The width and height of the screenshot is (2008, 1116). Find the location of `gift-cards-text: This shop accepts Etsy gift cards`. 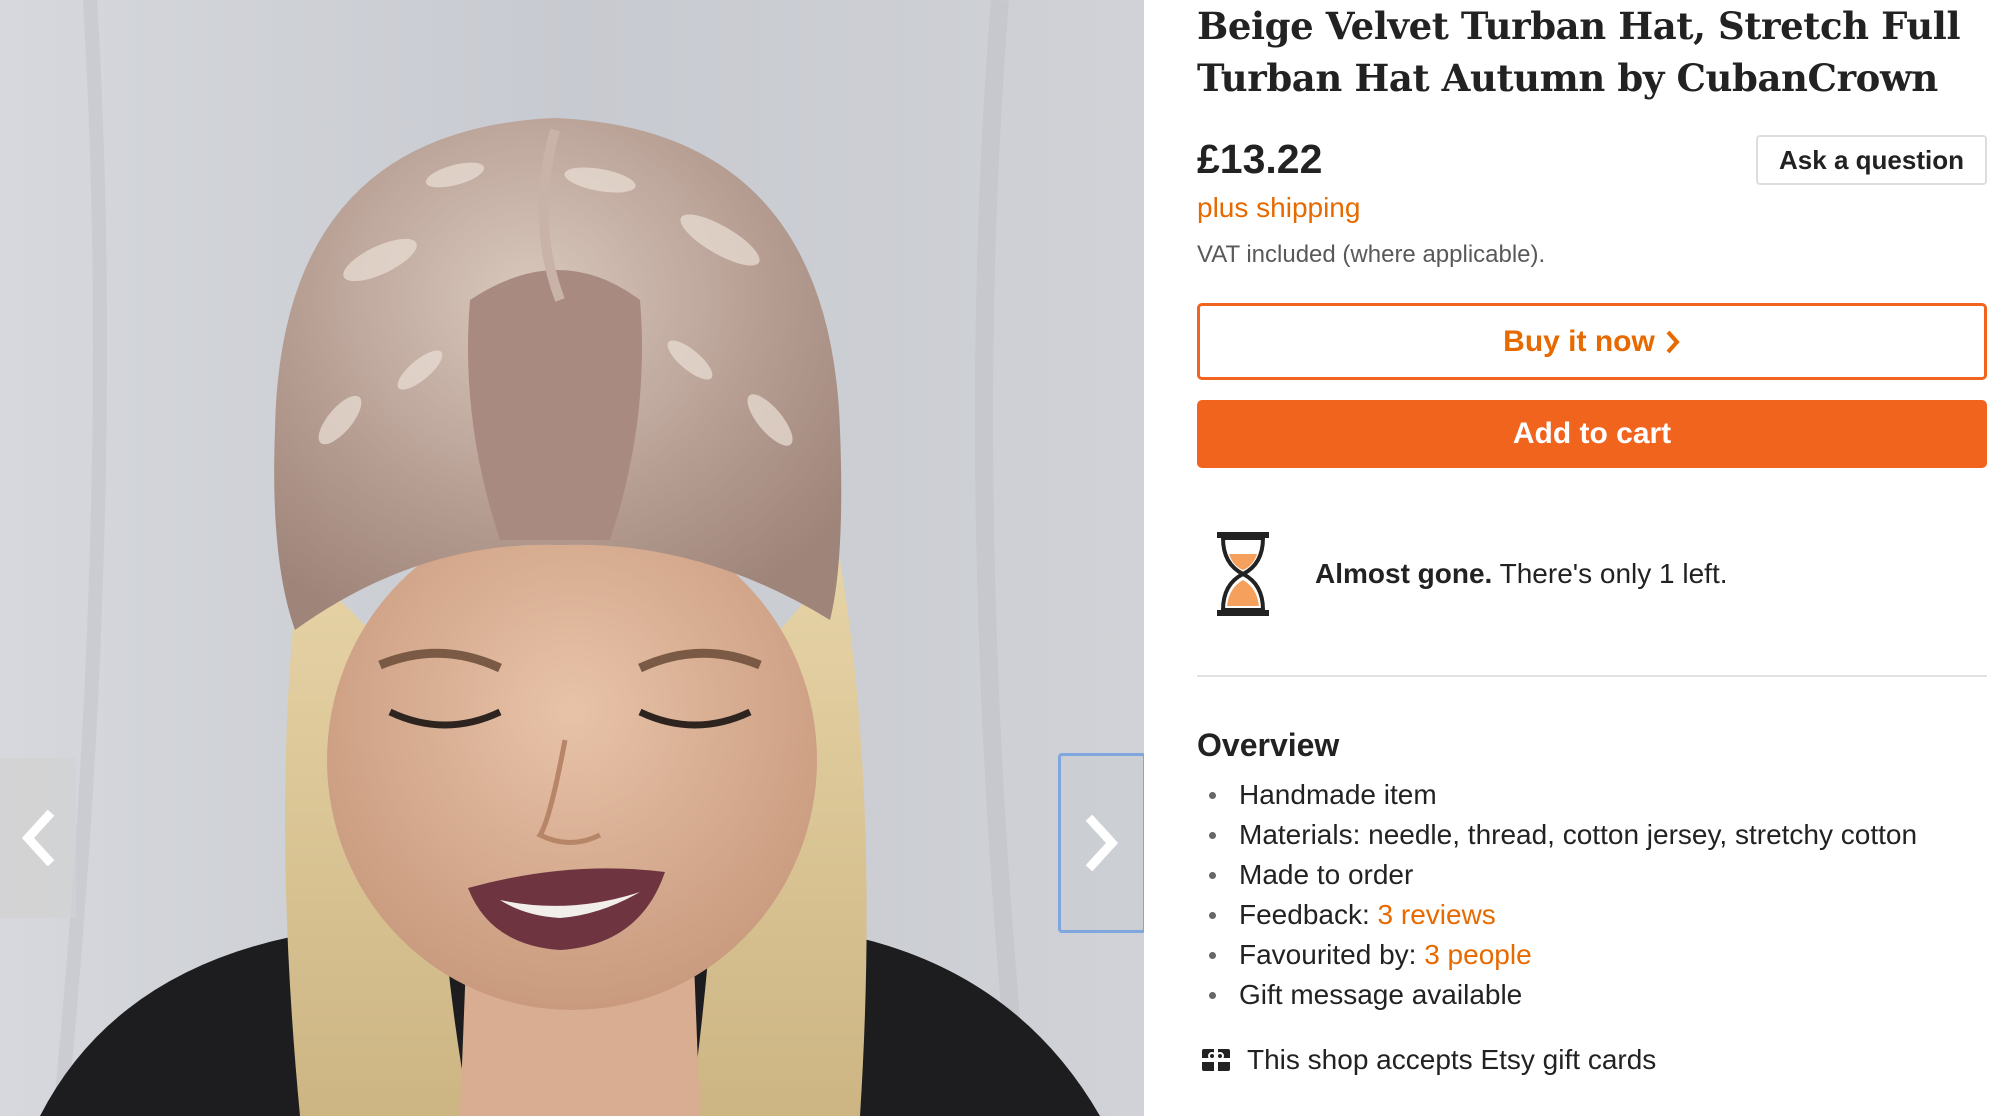

gift-cards-text: This shop accepts Etsy gift cards is located at coordinates (1452, 1059).